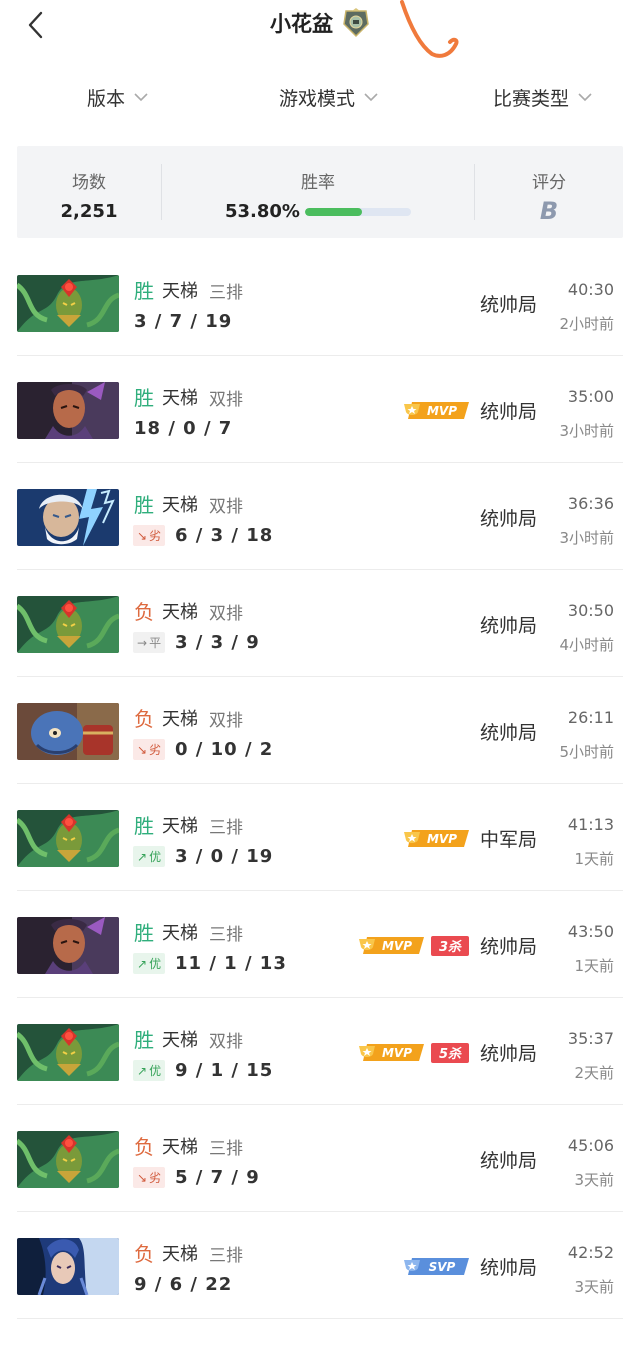  What do you see at coordinates (224, 1070) in the screenshot?
I see `match-kda: 9 / 1 / 15` at bounding box center [224, 1070].